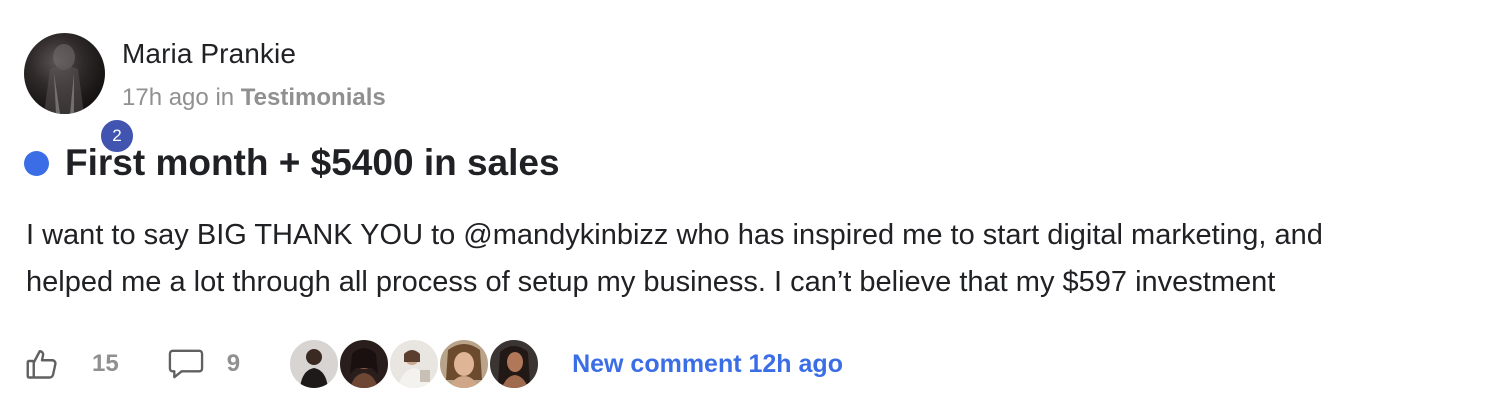 The width and height of the screenshot is (1502, 418). What do you see at coordinates (165, 97) in the screenshot?
I see `post-time: 17h ago` at bounding box center [165, 97].